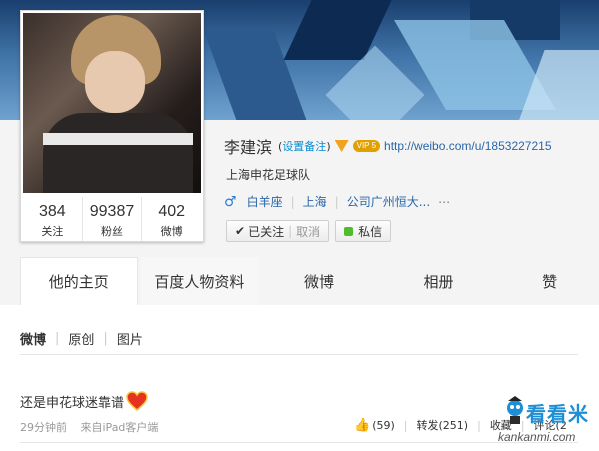 The image size is (599, 451). I want to click on like-icon: 👍, so click(362, 425).